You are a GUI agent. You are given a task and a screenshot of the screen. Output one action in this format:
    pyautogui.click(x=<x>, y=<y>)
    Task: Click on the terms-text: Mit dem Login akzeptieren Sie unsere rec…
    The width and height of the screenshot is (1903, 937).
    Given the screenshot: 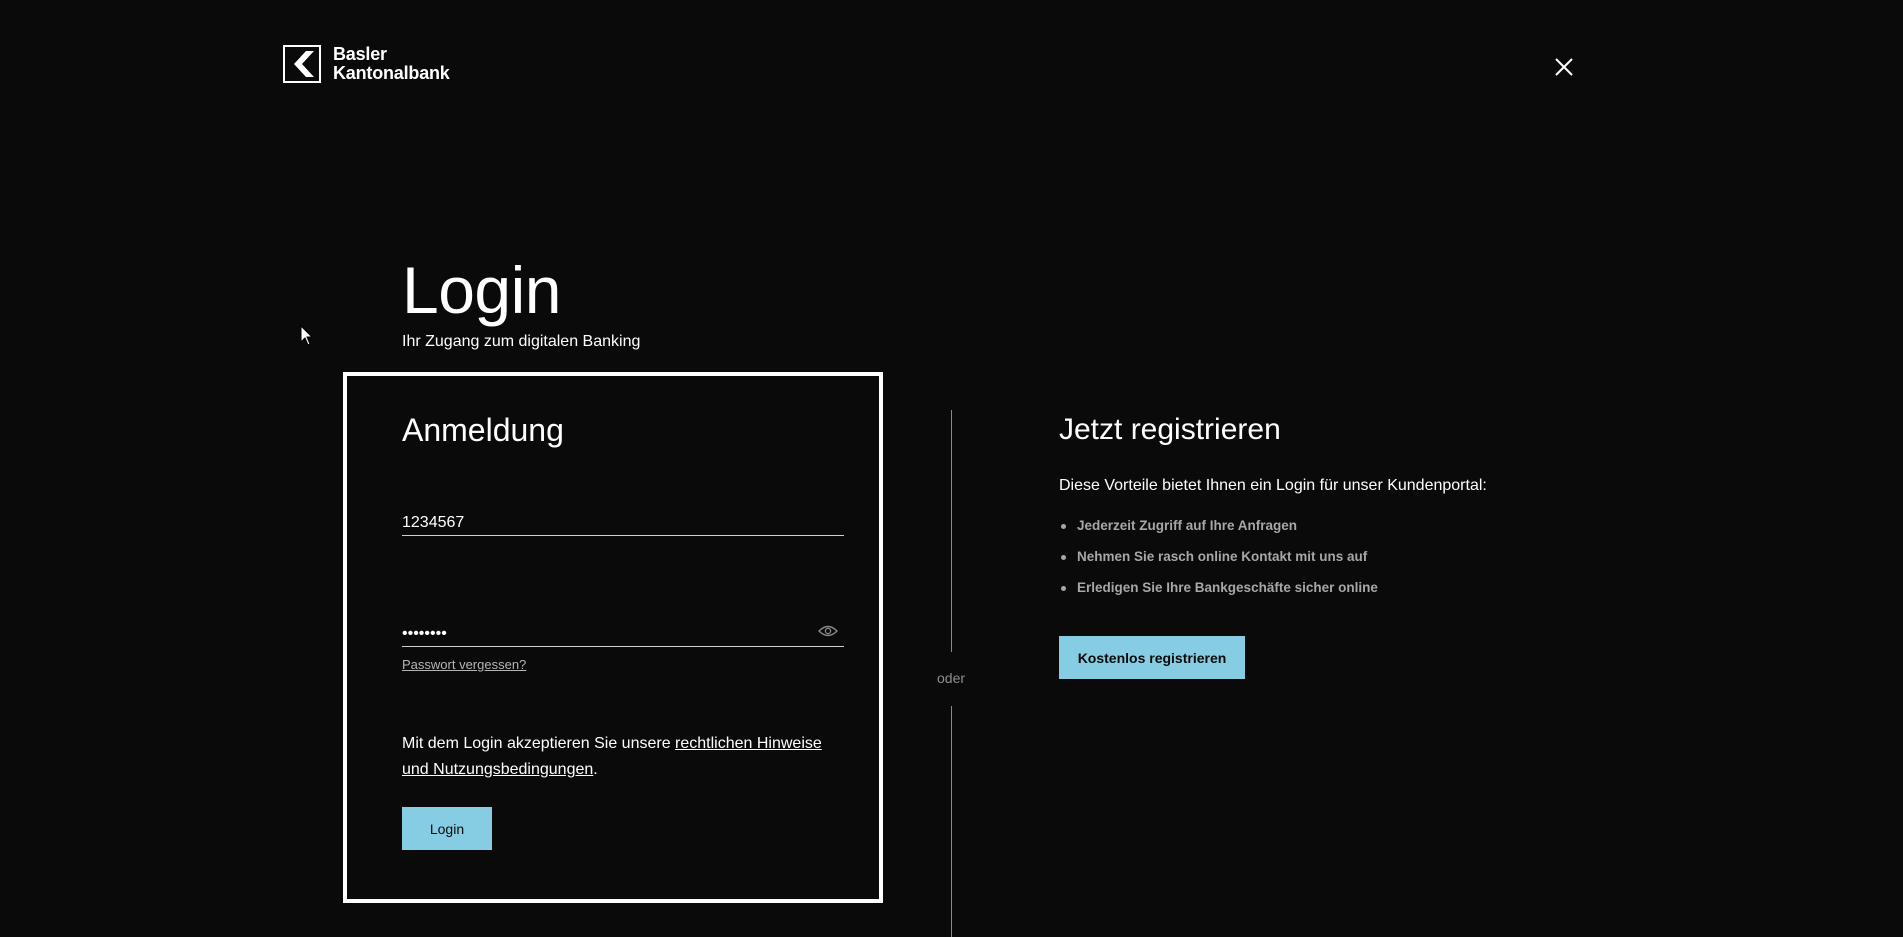 What is the action you would take?
    pyautogui.click(x=627, y=757)
    